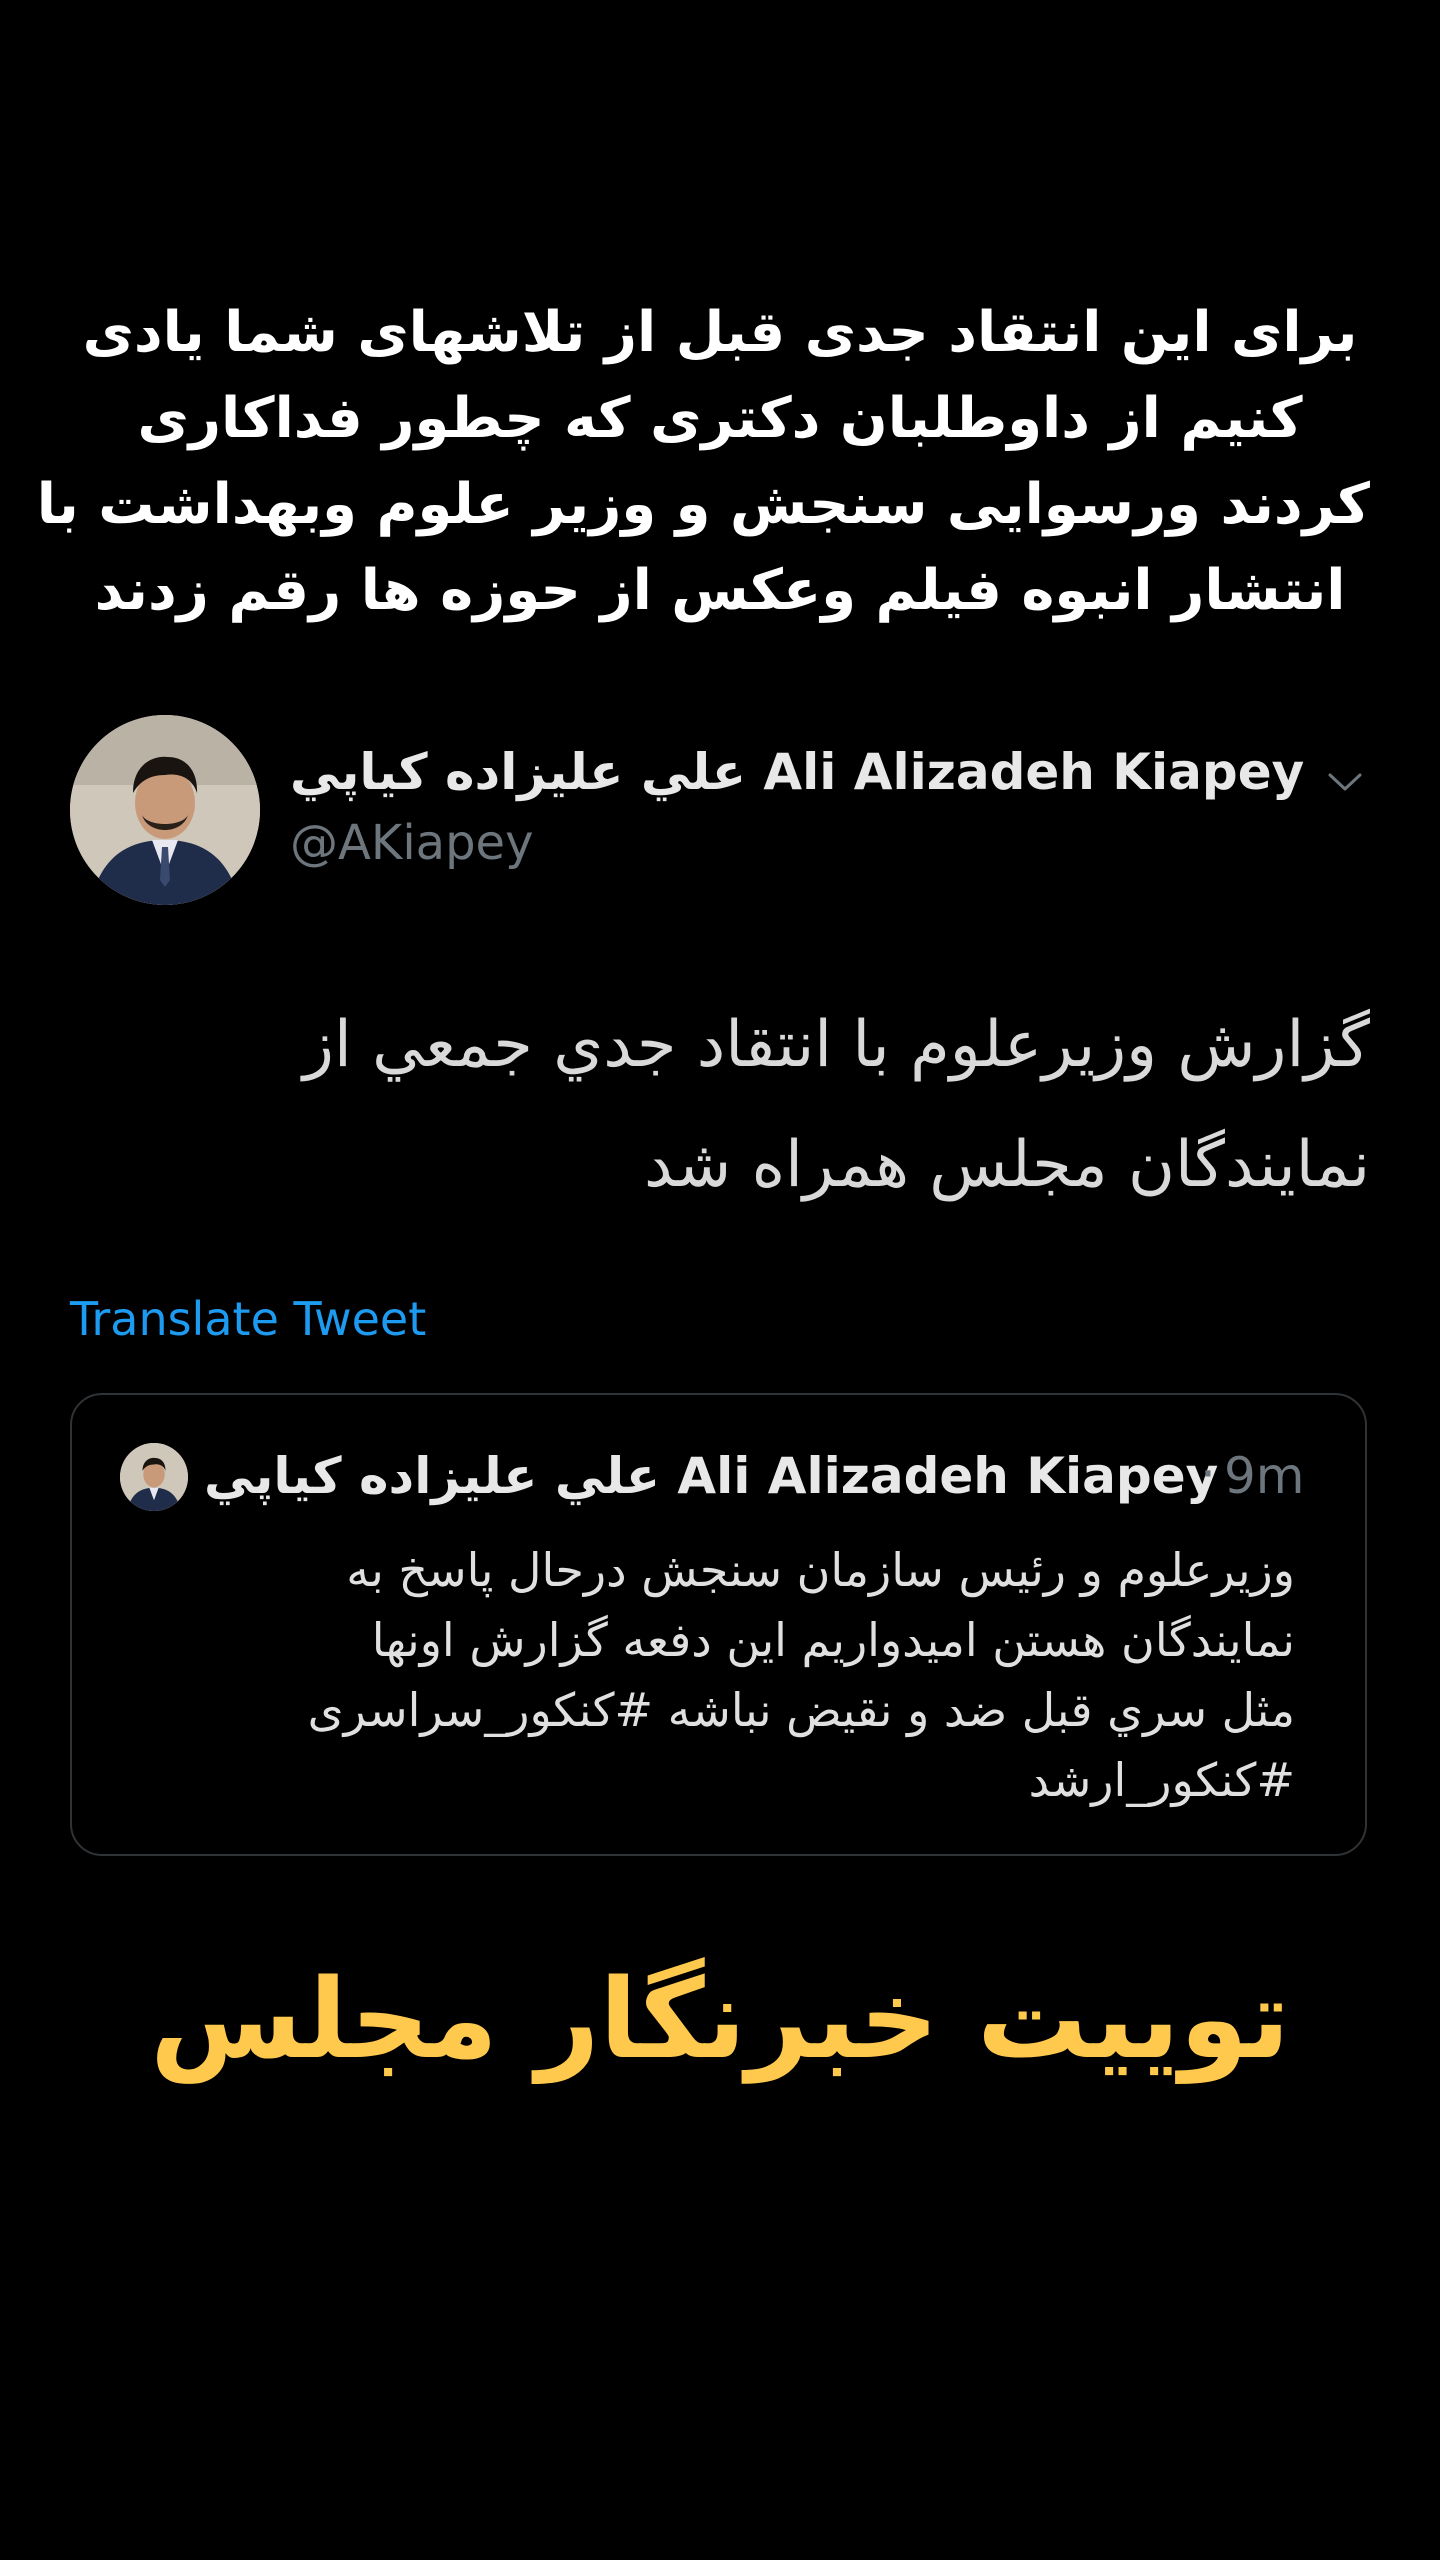 Image resolution: width=1440 pixels, height=2560 pixels. Describe the element at coordinates (836, 1045) in the screenshot. I see `tweet-text-line: گزارش وزيرعلوم با انتقاد جدي جمعي از` at that location.